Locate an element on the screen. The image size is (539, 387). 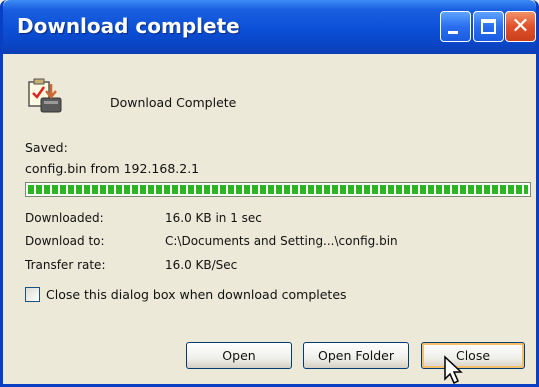
transfer-rate-label: Transfer rate: is located at coordinates (65, 265).